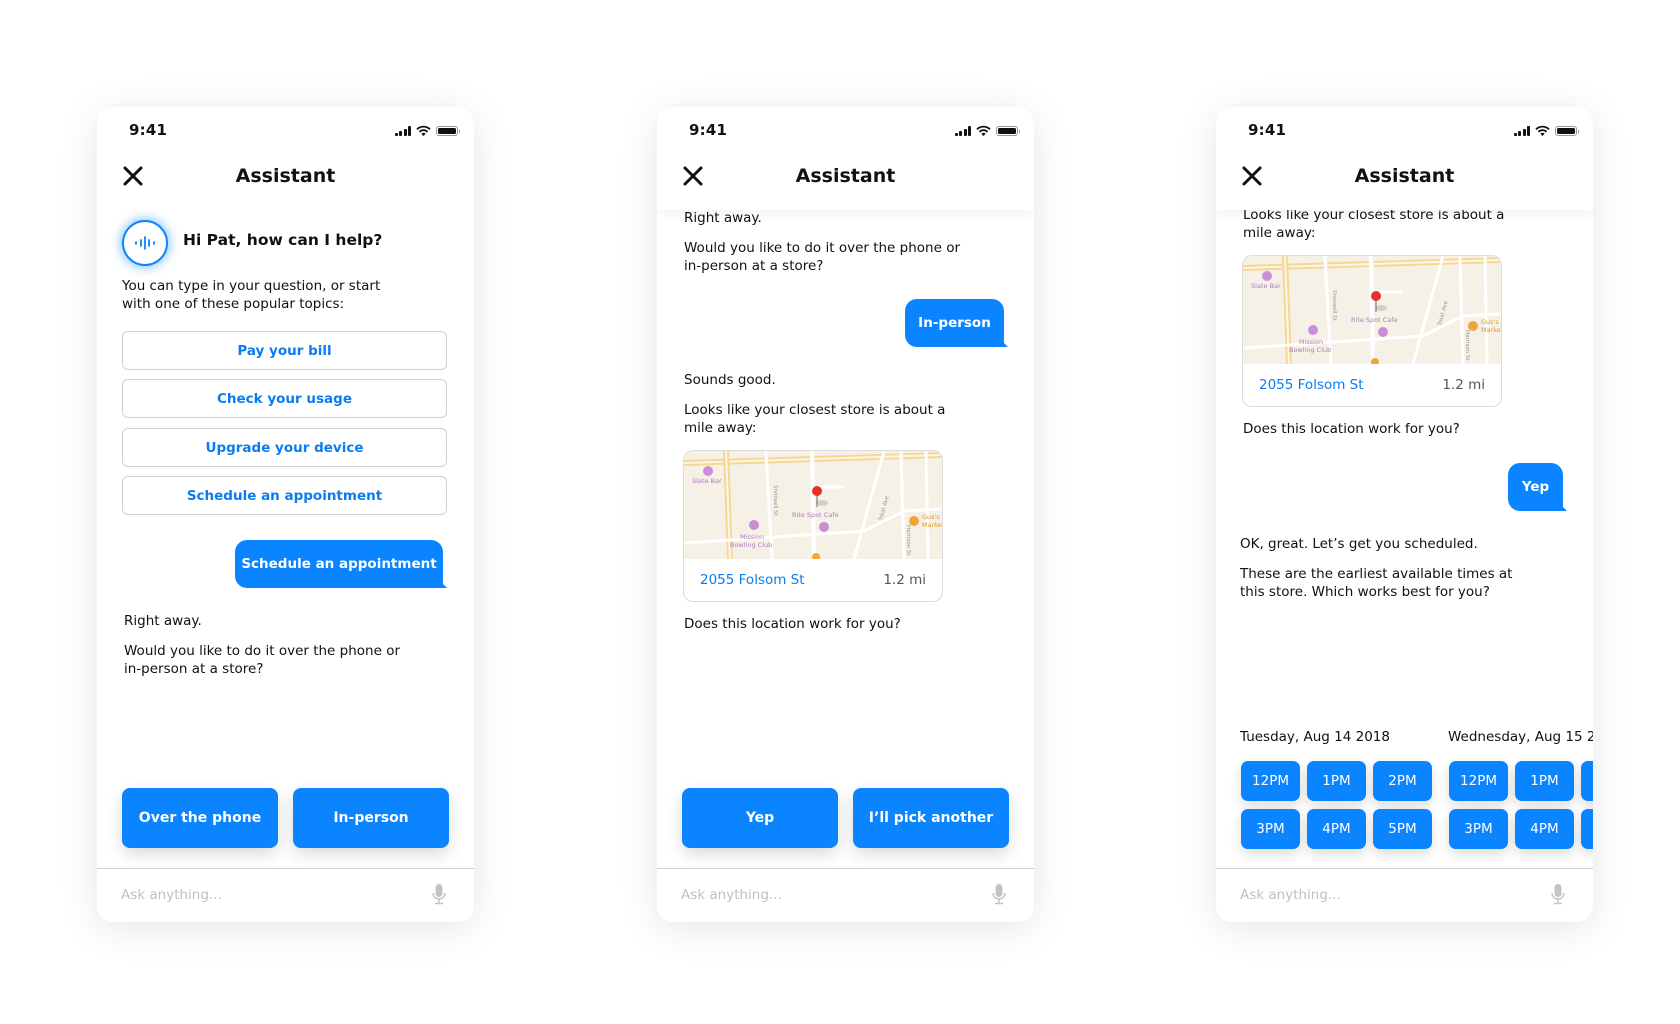 Image resolution: width=1680 pixels, height=1024 pixels. I want to click on assistant-message-line-1: Looks like your closest store is about a, so click(815, 410).